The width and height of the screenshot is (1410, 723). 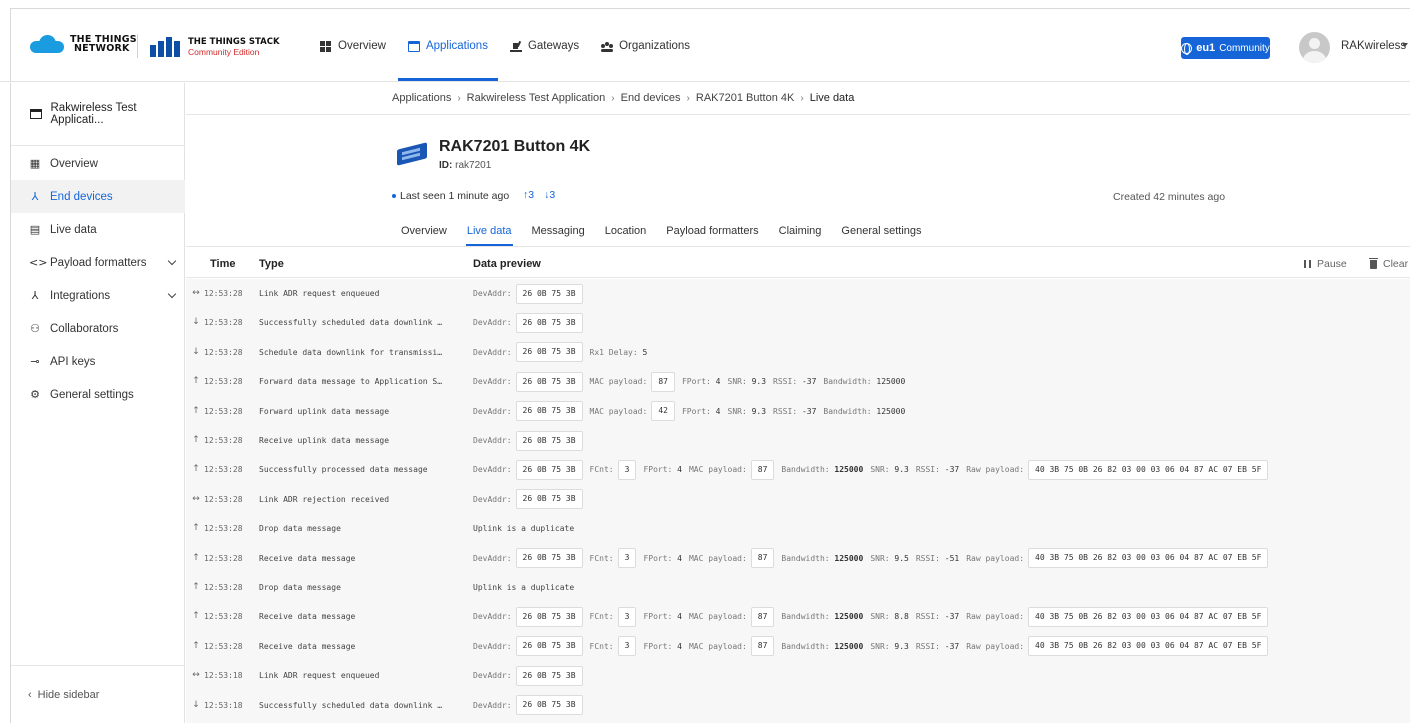 What do you see at coordinates (92, 394) in the screenshot?
I see `sidebar-item-label: General settings` at bounding box center [92, 394].